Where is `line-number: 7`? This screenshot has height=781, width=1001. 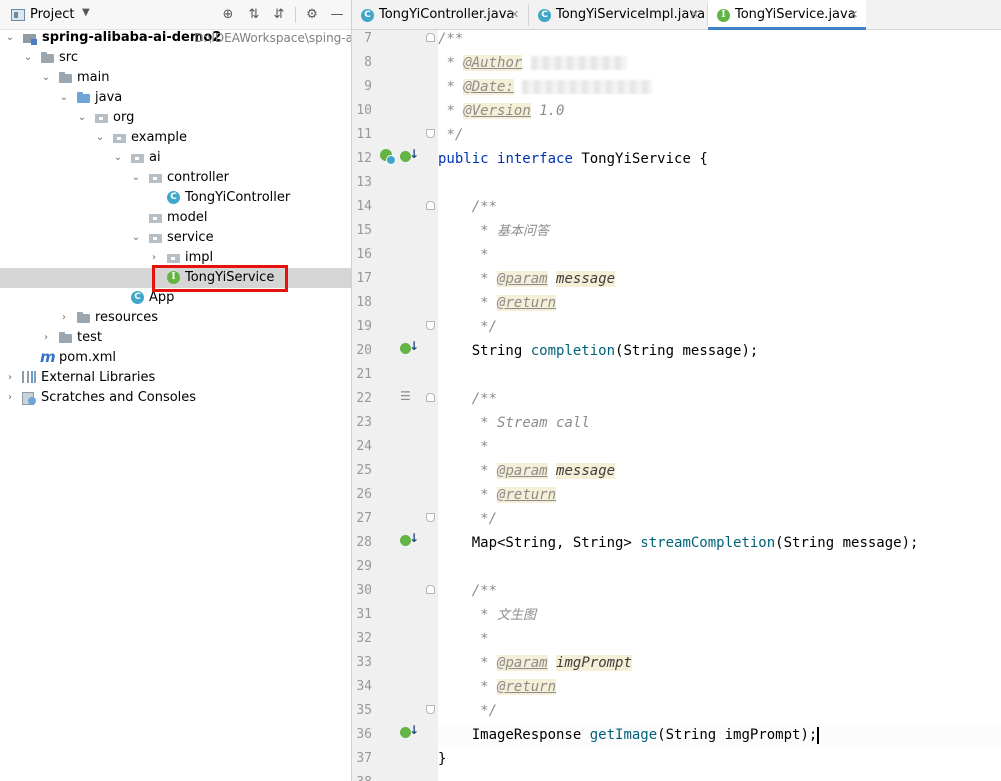
line-number: 7 is located at coordinates (368, 38).